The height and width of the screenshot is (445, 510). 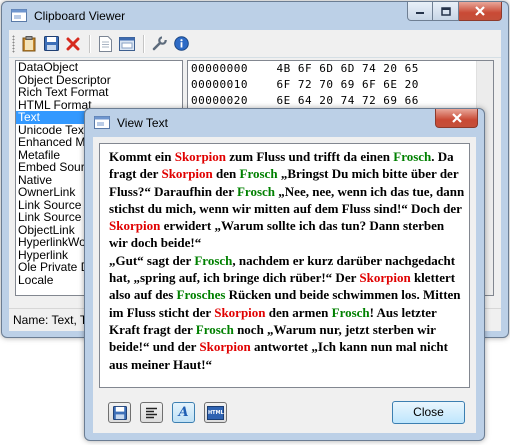 I want to click on toolbar-grip, so click(x=13, y=43).